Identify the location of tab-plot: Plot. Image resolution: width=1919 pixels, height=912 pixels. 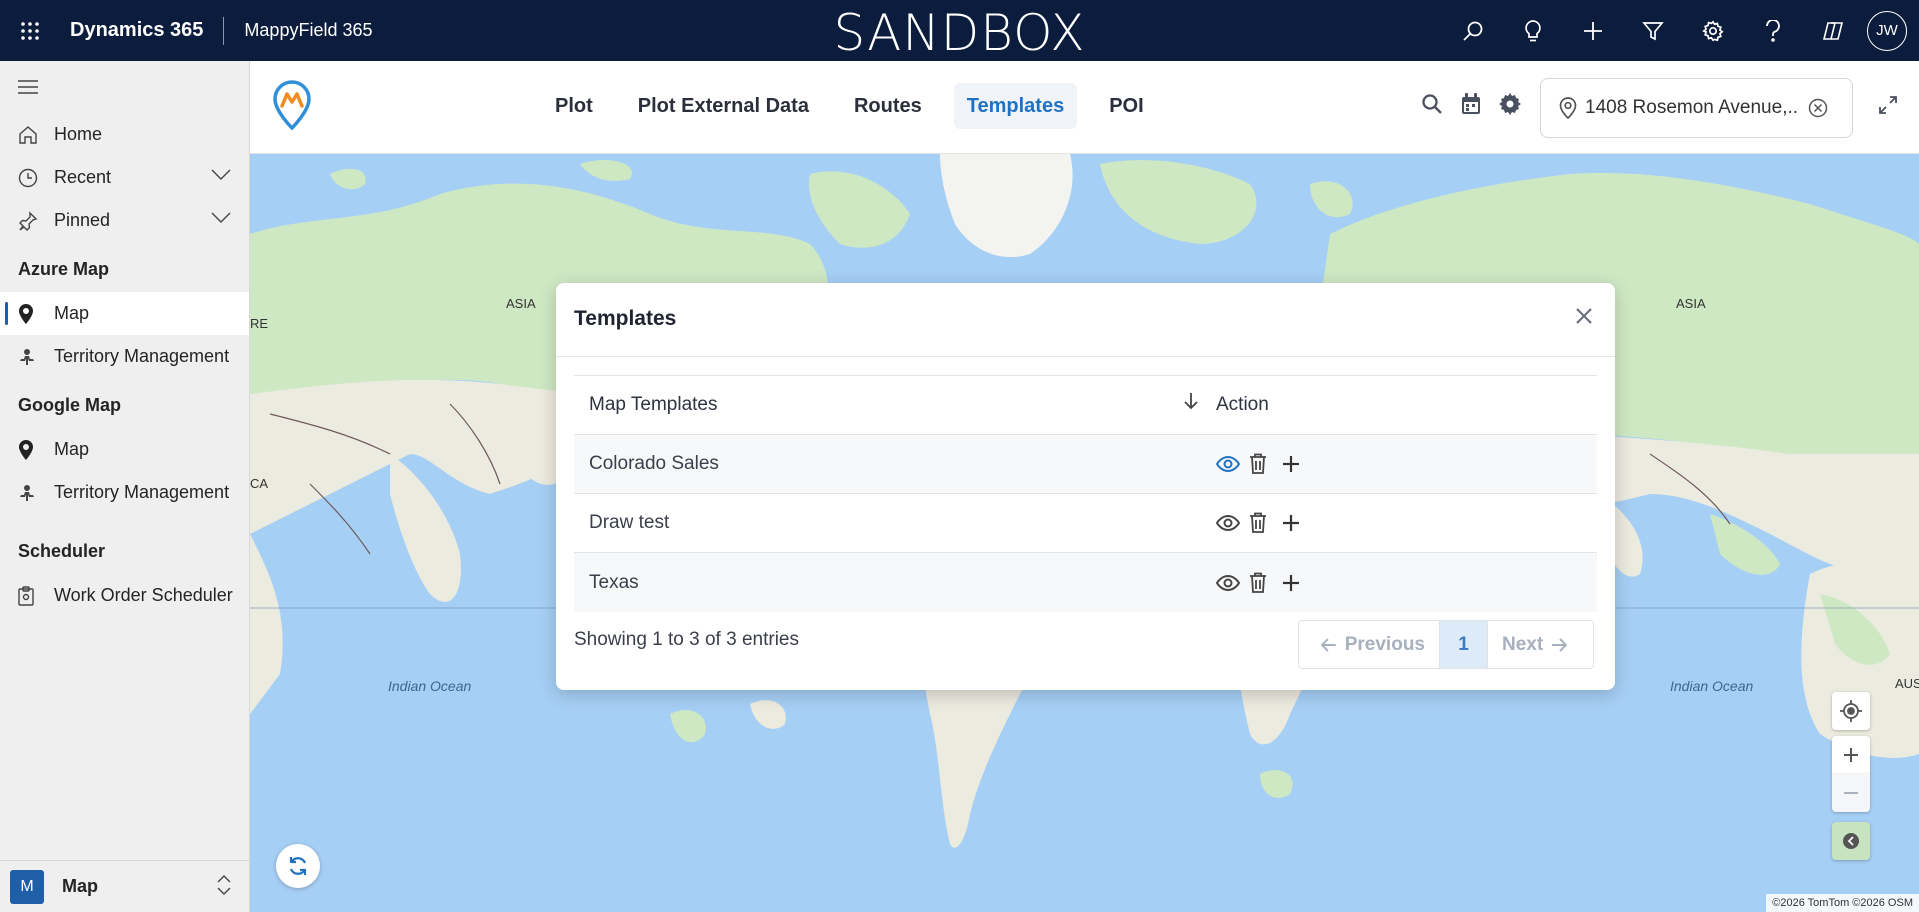
(574, 106).